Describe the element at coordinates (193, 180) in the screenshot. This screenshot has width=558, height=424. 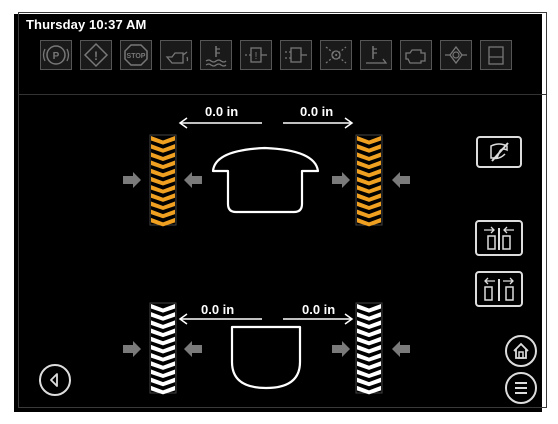
I see `front-left-inner-arrow` at that location.